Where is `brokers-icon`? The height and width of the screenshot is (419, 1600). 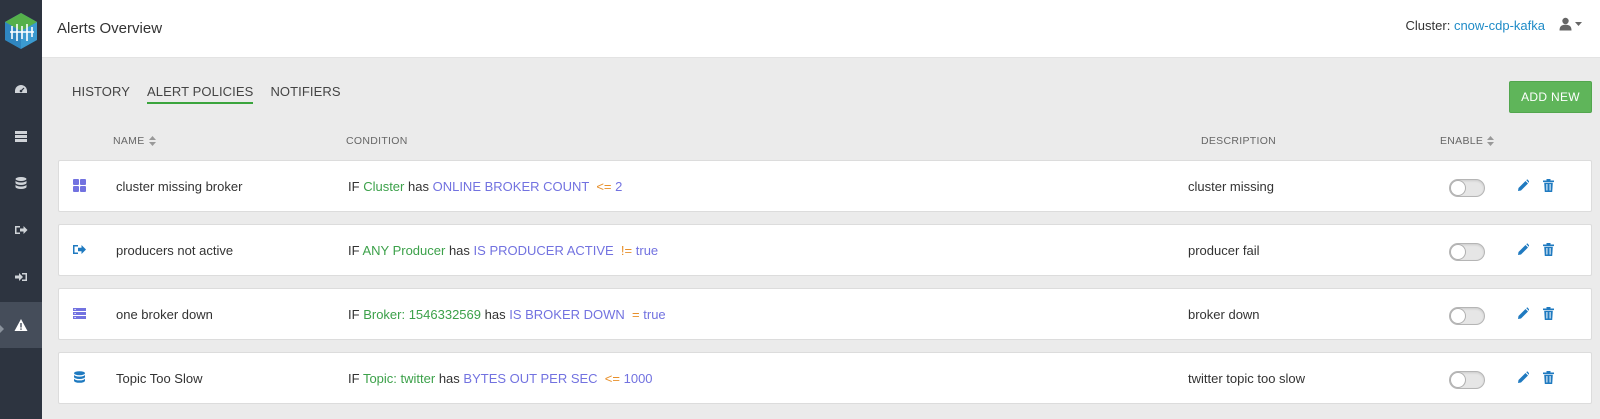
brokers-icon is located at coordinates (21, 136).